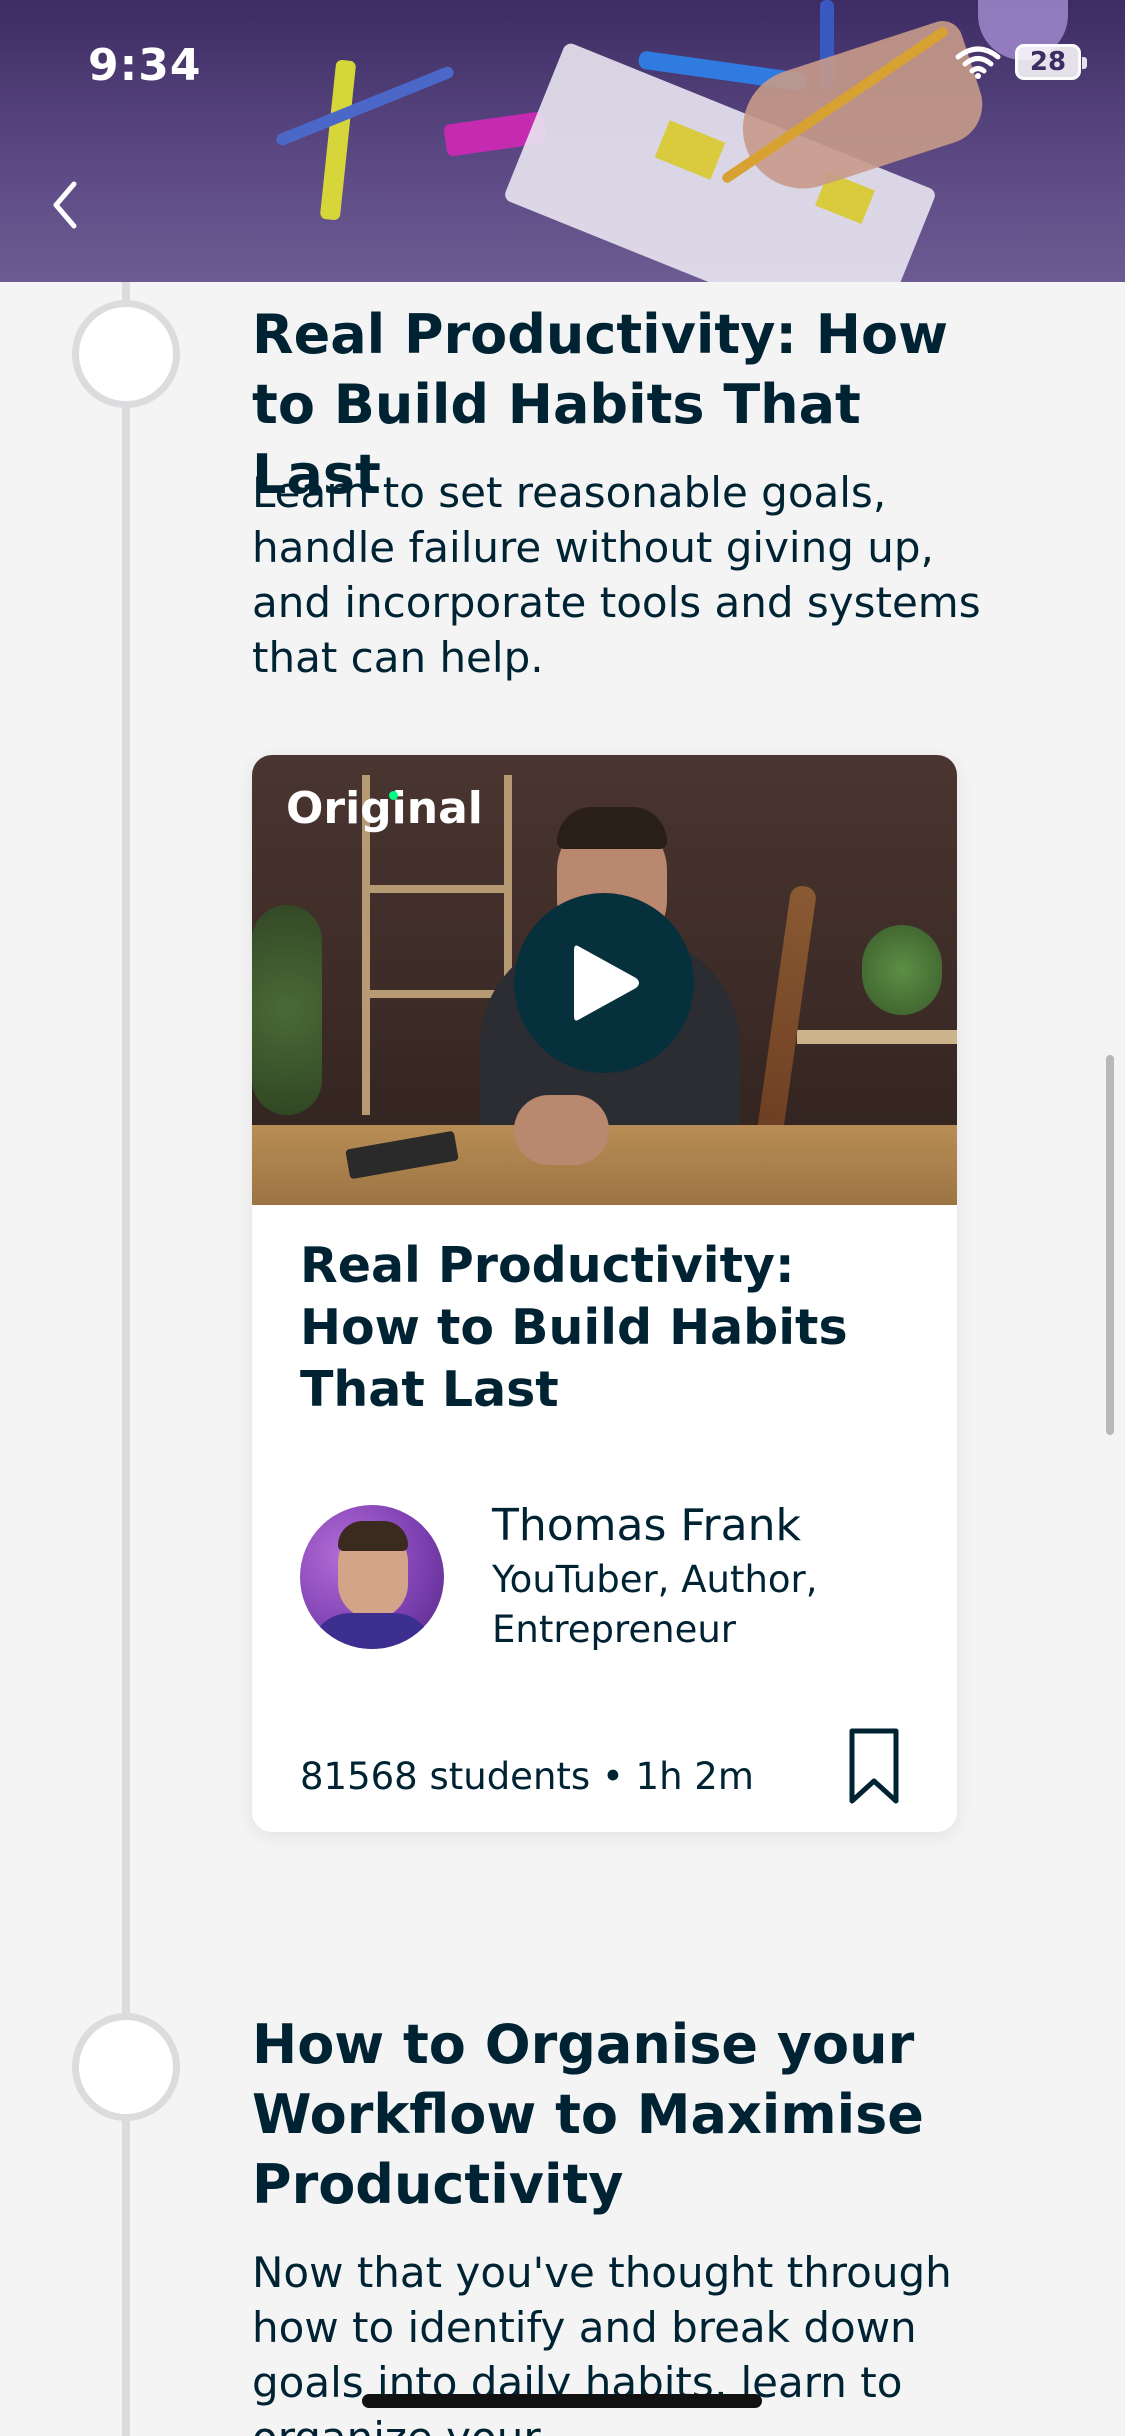 This screenshot has height=2436, width=1125. I want to click on avatar, so click(372, 1577).